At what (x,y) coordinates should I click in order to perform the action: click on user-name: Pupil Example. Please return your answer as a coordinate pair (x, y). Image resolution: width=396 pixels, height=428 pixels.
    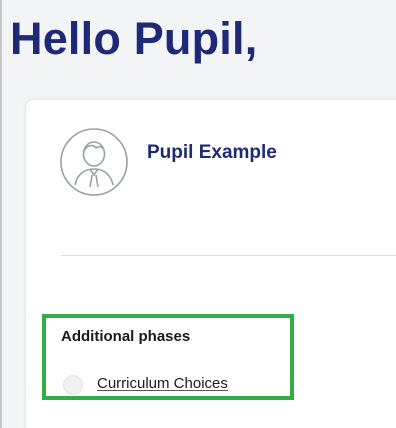
    Looking at the image, I should click on (212, 152).